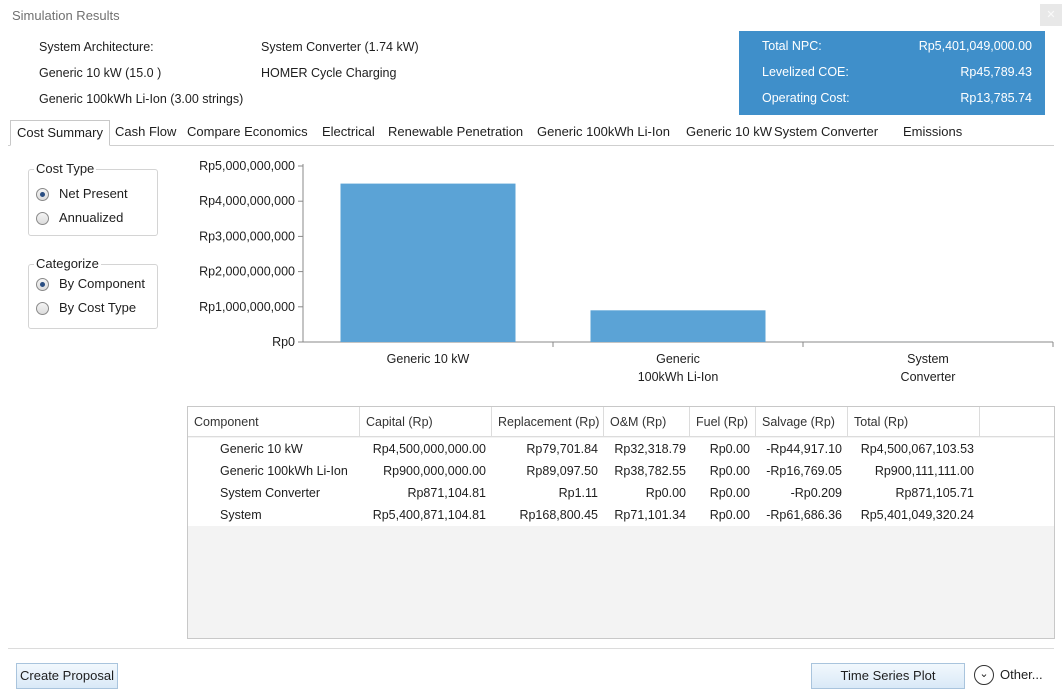 Image resolution: width=1062 pixels, height=689 pixels. I want to click on table-cell: -Rp16,769.05, so click(799, 471).